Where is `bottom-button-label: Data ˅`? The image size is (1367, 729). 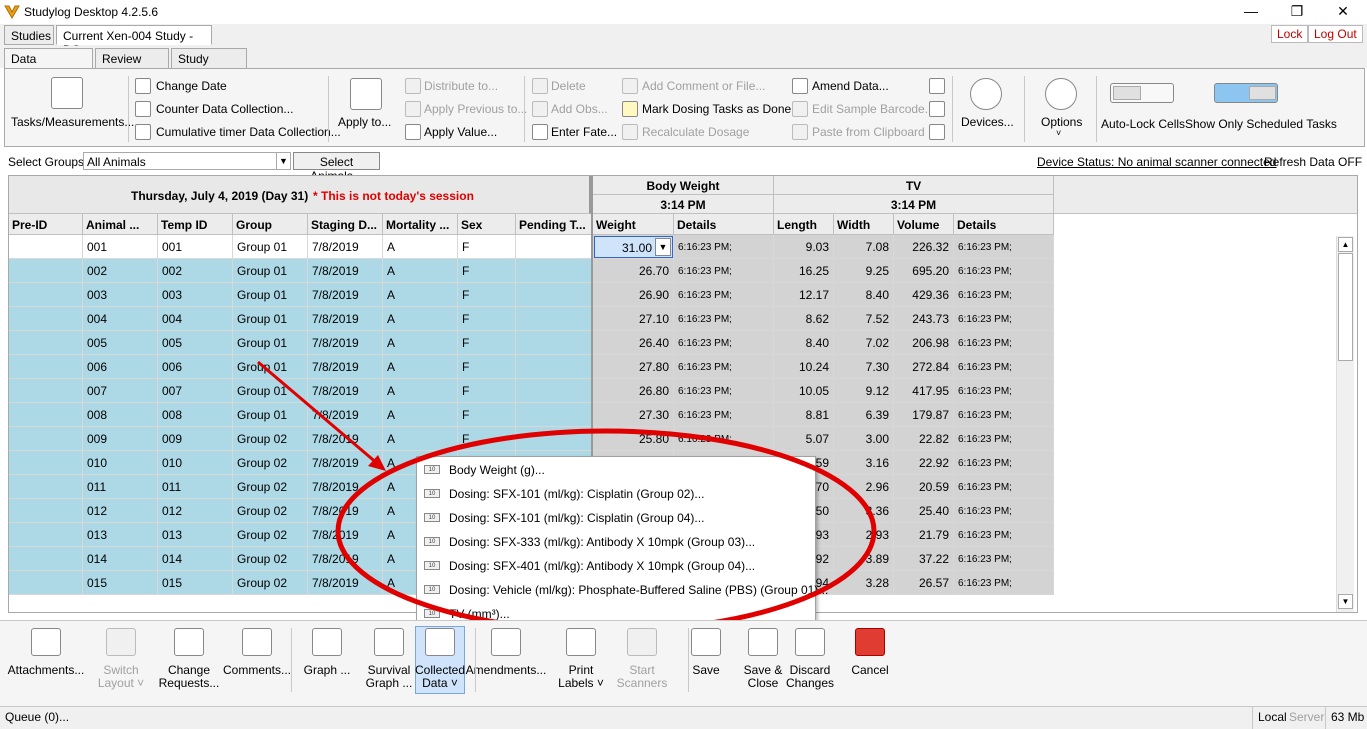 bottom-button-label: Data ˅ is located at coordinates (440, 683).